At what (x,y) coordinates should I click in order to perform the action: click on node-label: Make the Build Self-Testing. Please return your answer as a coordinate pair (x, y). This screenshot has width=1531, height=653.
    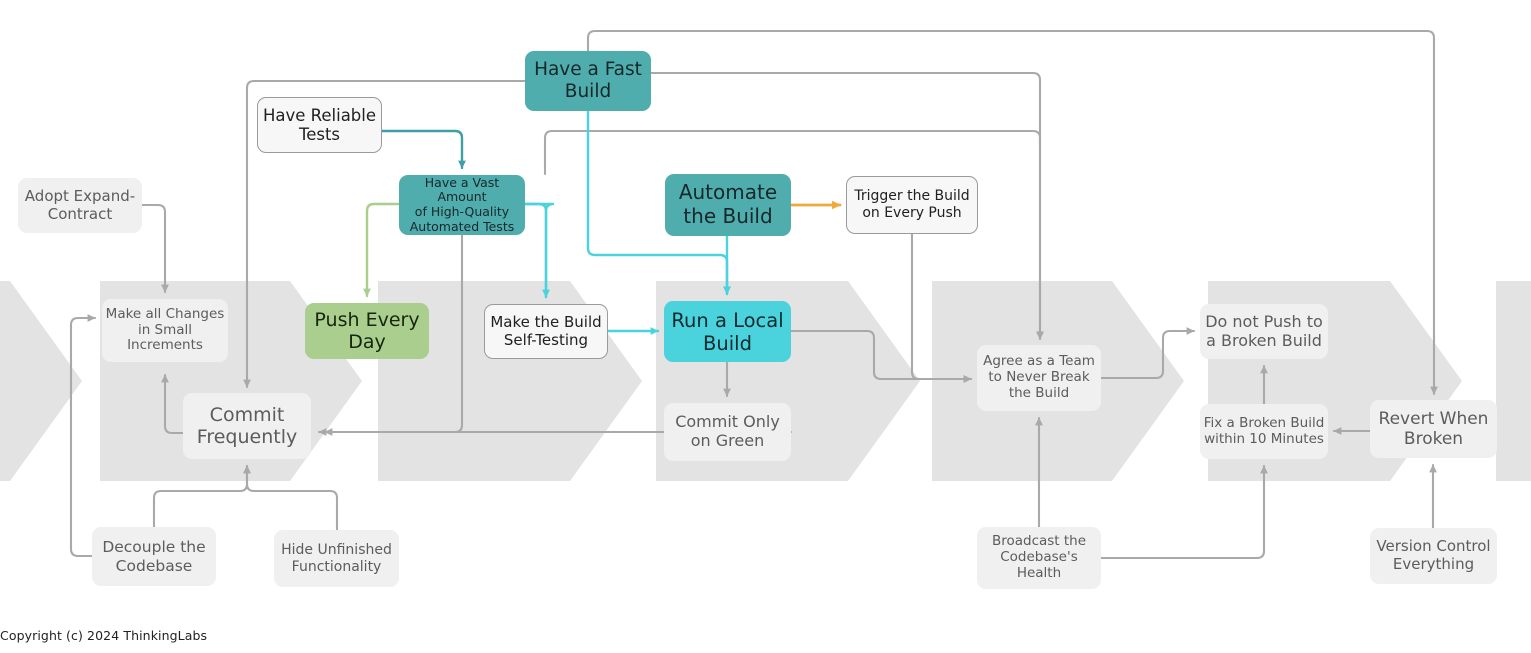
    Looking at the image, I should click on (546, 330).